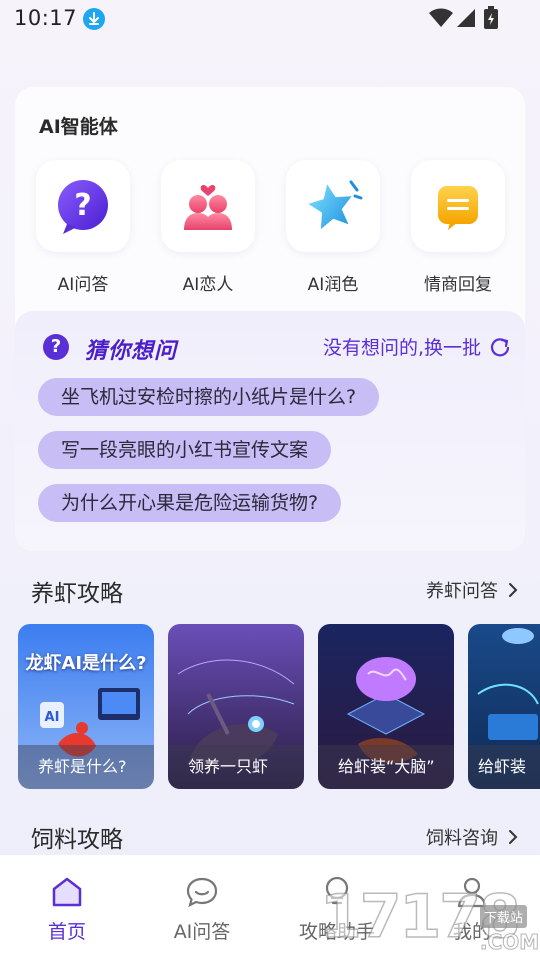 Image resolution: width=540 pixels, height=960 pixels. What do you see at coordinates (401, 348) in the screenshot?
I see `refresh-label: 没有想问的,换一批` at bounding box center [401, 348].